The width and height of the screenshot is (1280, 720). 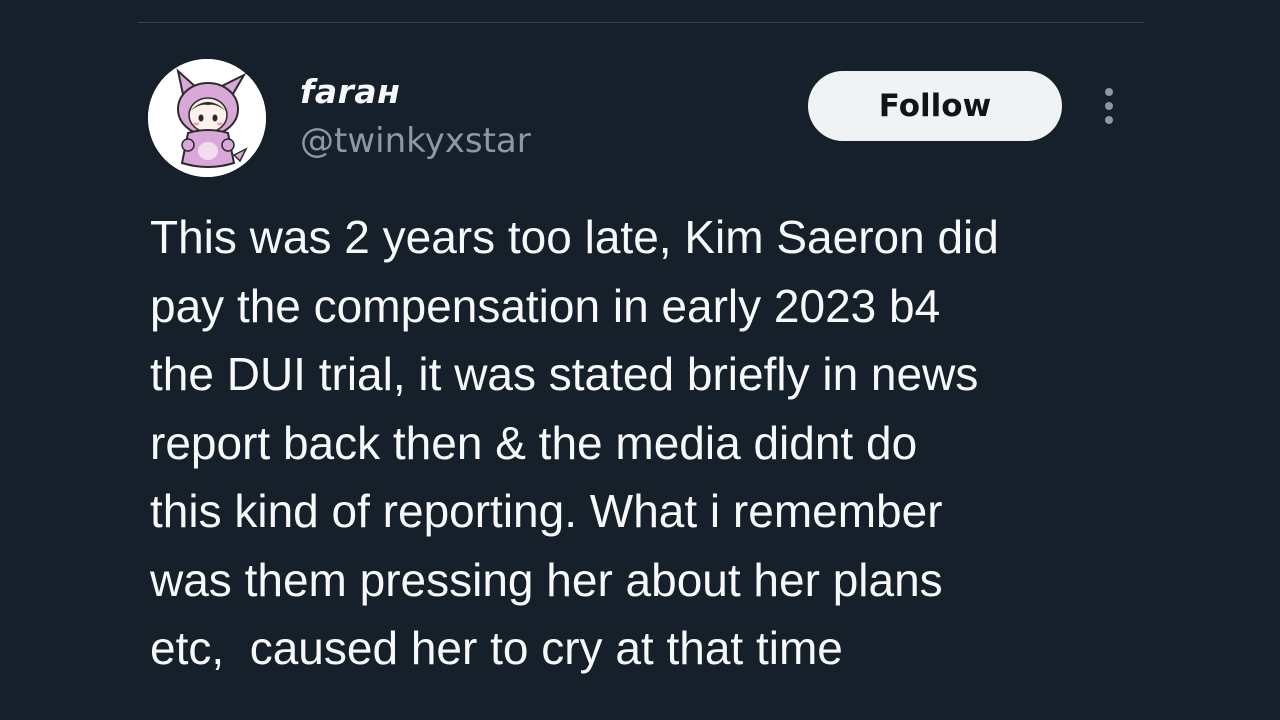 I want to click on more-vertical-icon, so click(x=1109, y=106).